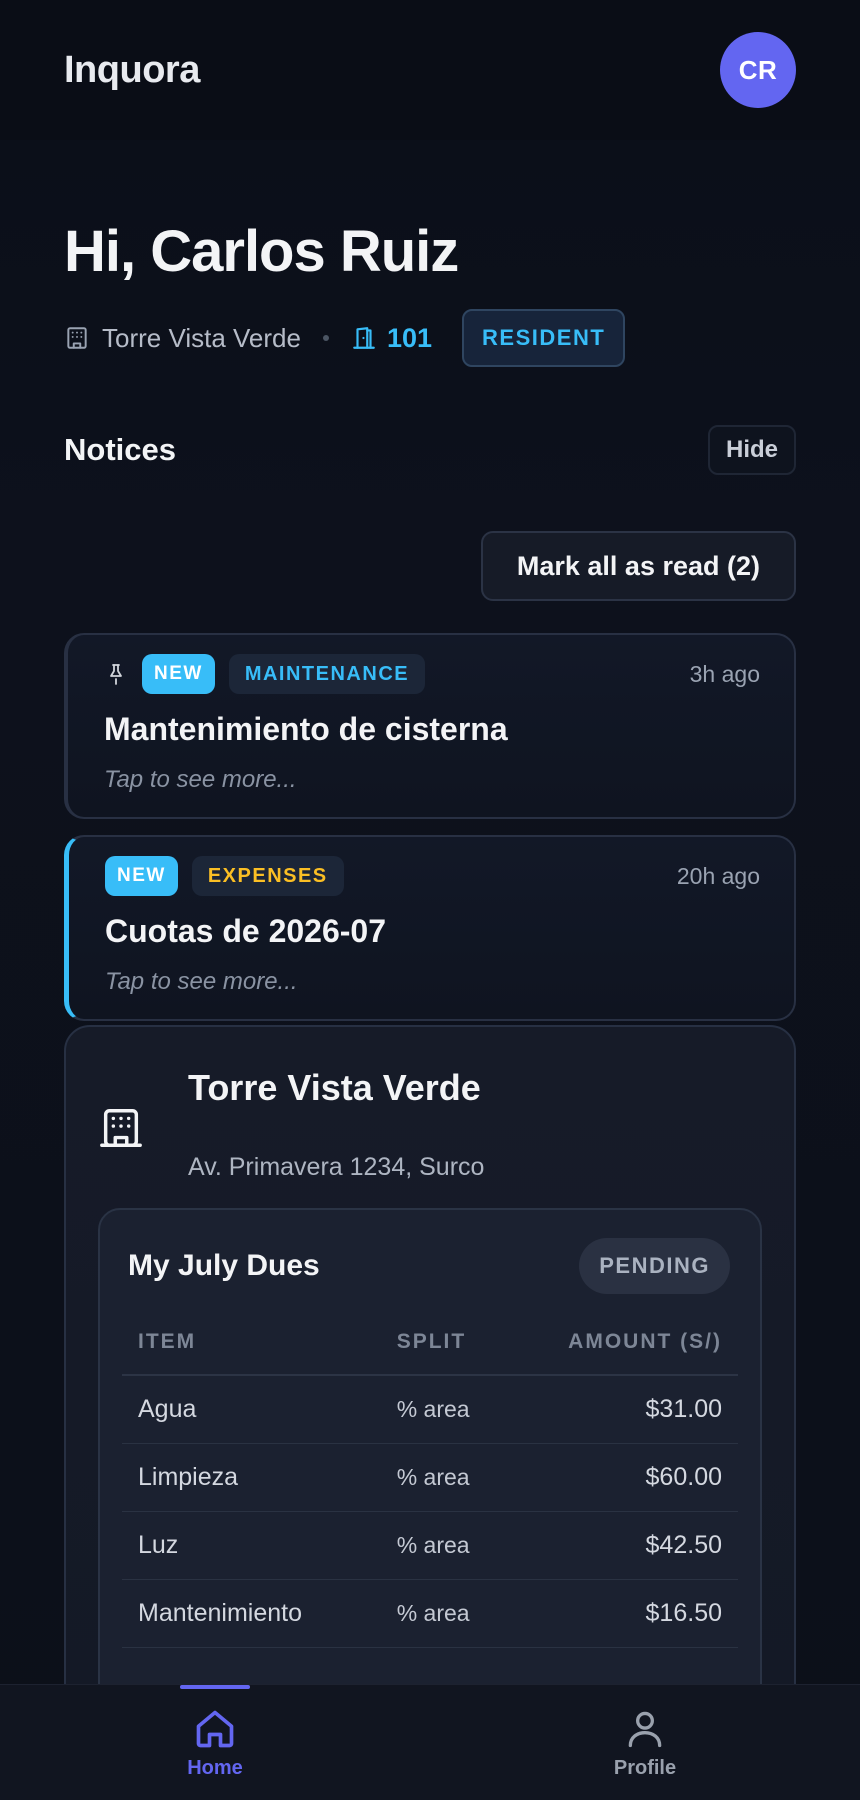  I want to click on home-icon, so click(215, 1729).